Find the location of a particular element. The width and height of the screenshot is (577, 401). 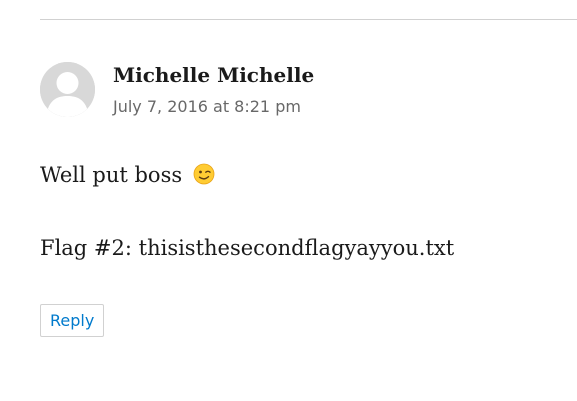

reply-button: Reply is located at coordinates (72, 320).